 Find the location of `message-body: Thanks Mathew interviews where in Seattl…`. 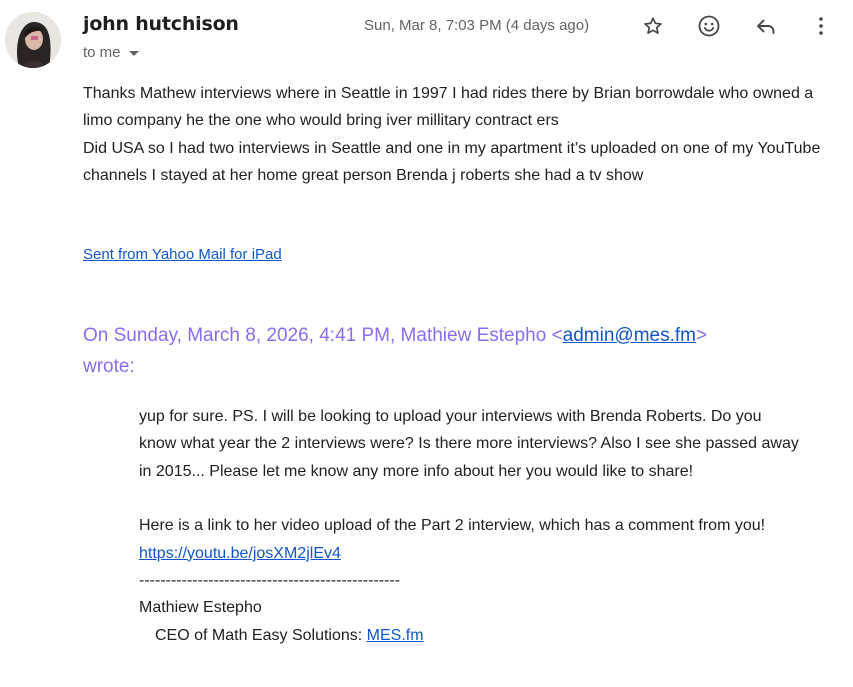

message-body: Thanks Mathew interviews where in Seattl… is located at coordinates (452, 135).